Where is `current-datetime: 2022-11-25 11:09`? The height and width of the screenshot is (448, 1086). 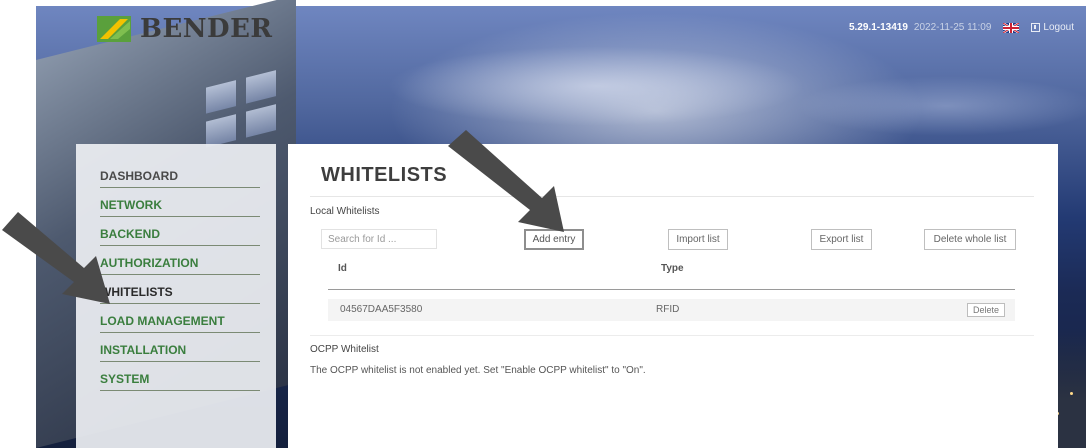 current-datetime: 2022-11-25 11:09 is located at coordinates (952, 27).